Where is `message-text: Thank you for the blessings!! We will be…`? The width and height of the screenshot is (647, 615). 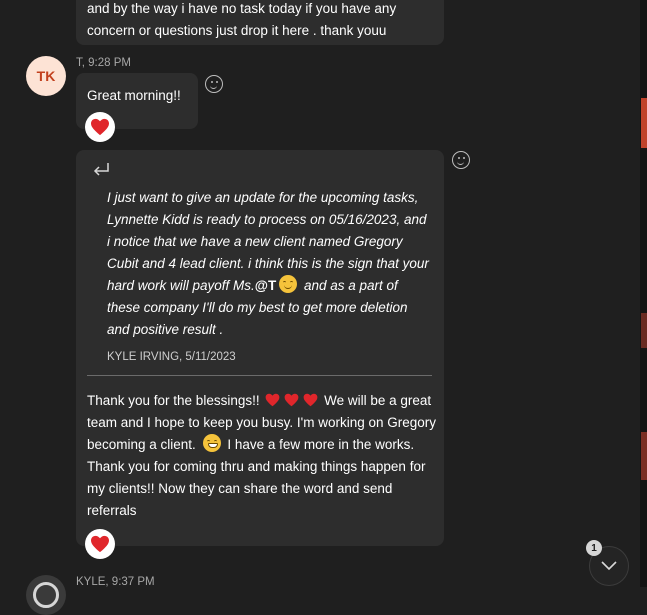 message-text: Thank you for the blessings!! We will be… is located at coordinates (262, 456).